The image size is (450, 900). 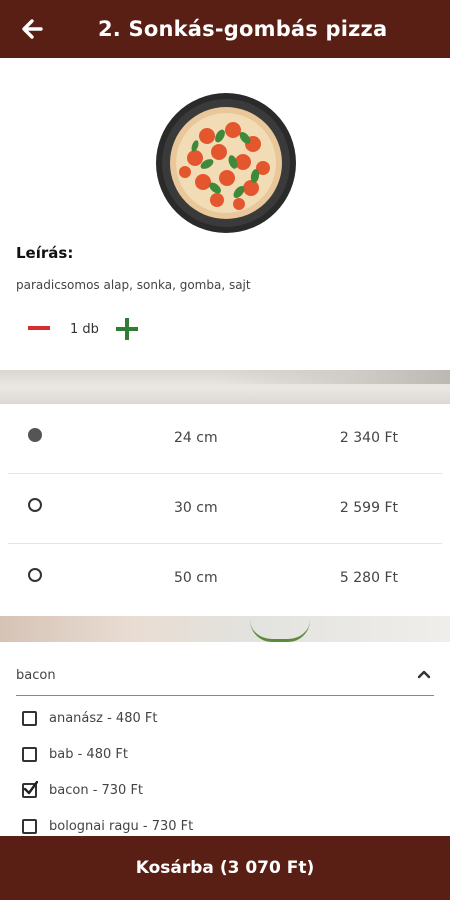 I want to click on minus-icon, so click(x=39, y=328).